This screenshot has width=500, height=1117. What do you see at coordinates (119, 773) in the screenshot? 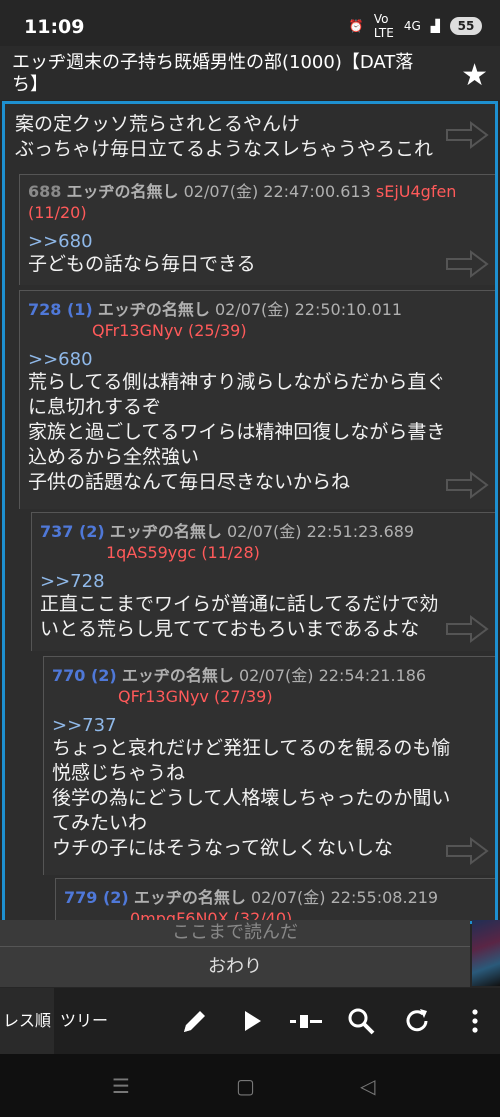
I see `post-body-line: 悦感じちゃうね` at bounding box center [119, 773].